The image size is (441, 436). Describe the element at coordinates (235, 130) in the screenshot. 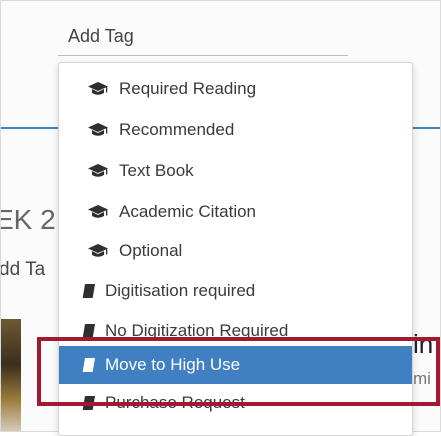

I see `menu-item-recommended: Recommended` at that location.